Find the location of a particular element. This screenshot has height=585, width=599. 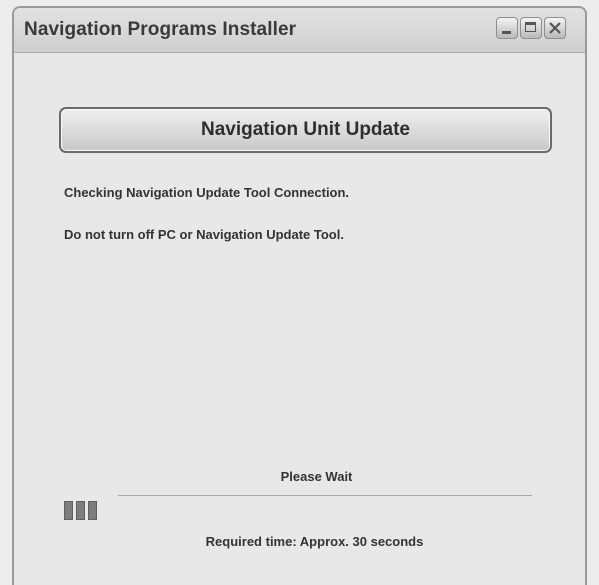

header-panel: Navigation Unit Update is located at coordinates (305, 130).